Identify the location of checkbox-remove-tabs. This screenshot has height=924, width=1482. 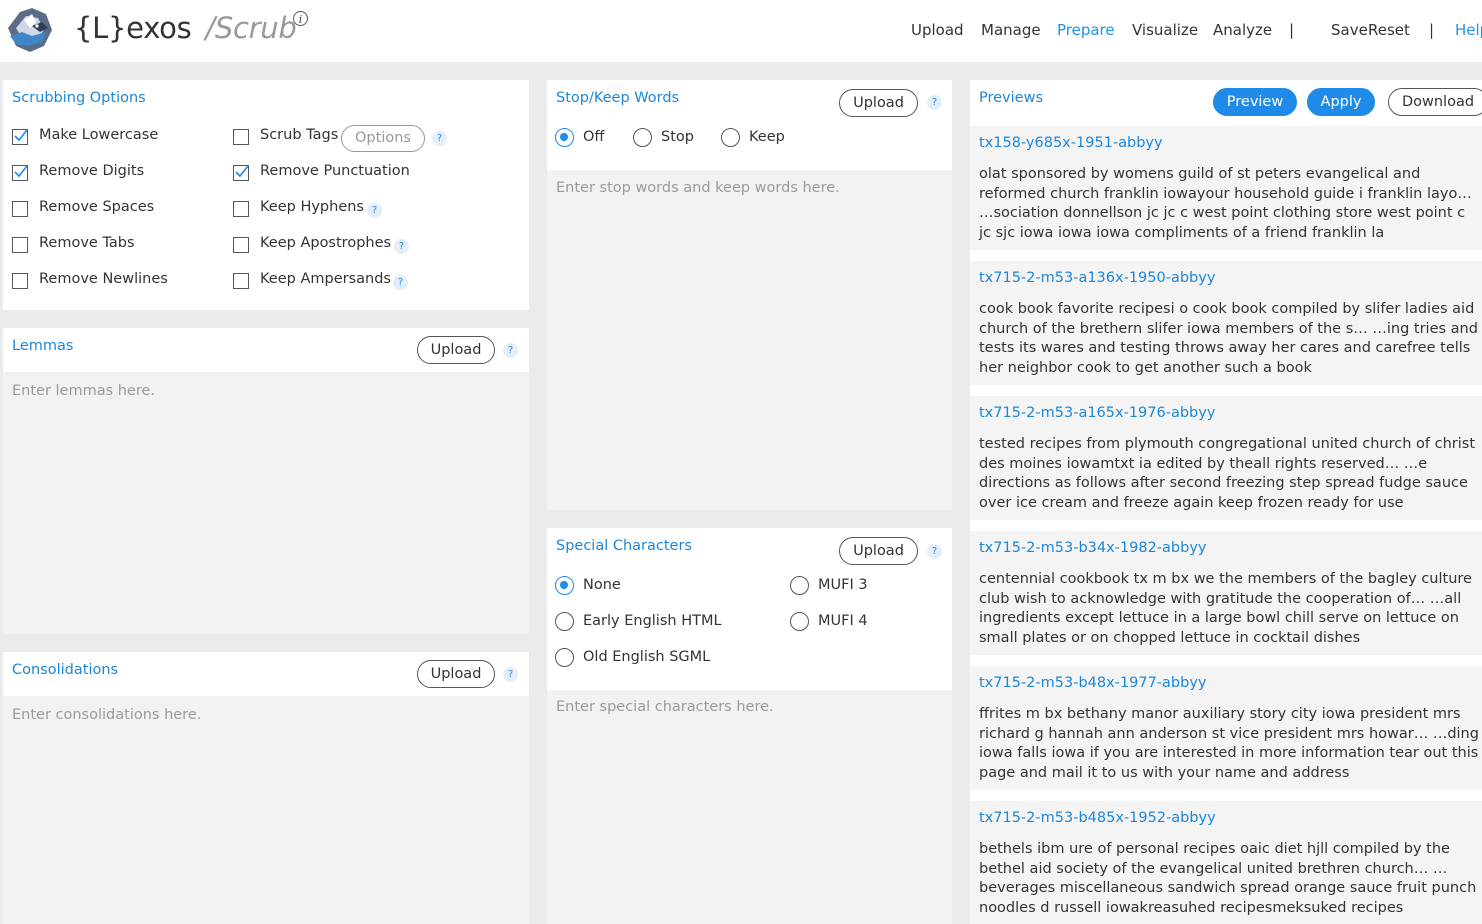
(20, 245).